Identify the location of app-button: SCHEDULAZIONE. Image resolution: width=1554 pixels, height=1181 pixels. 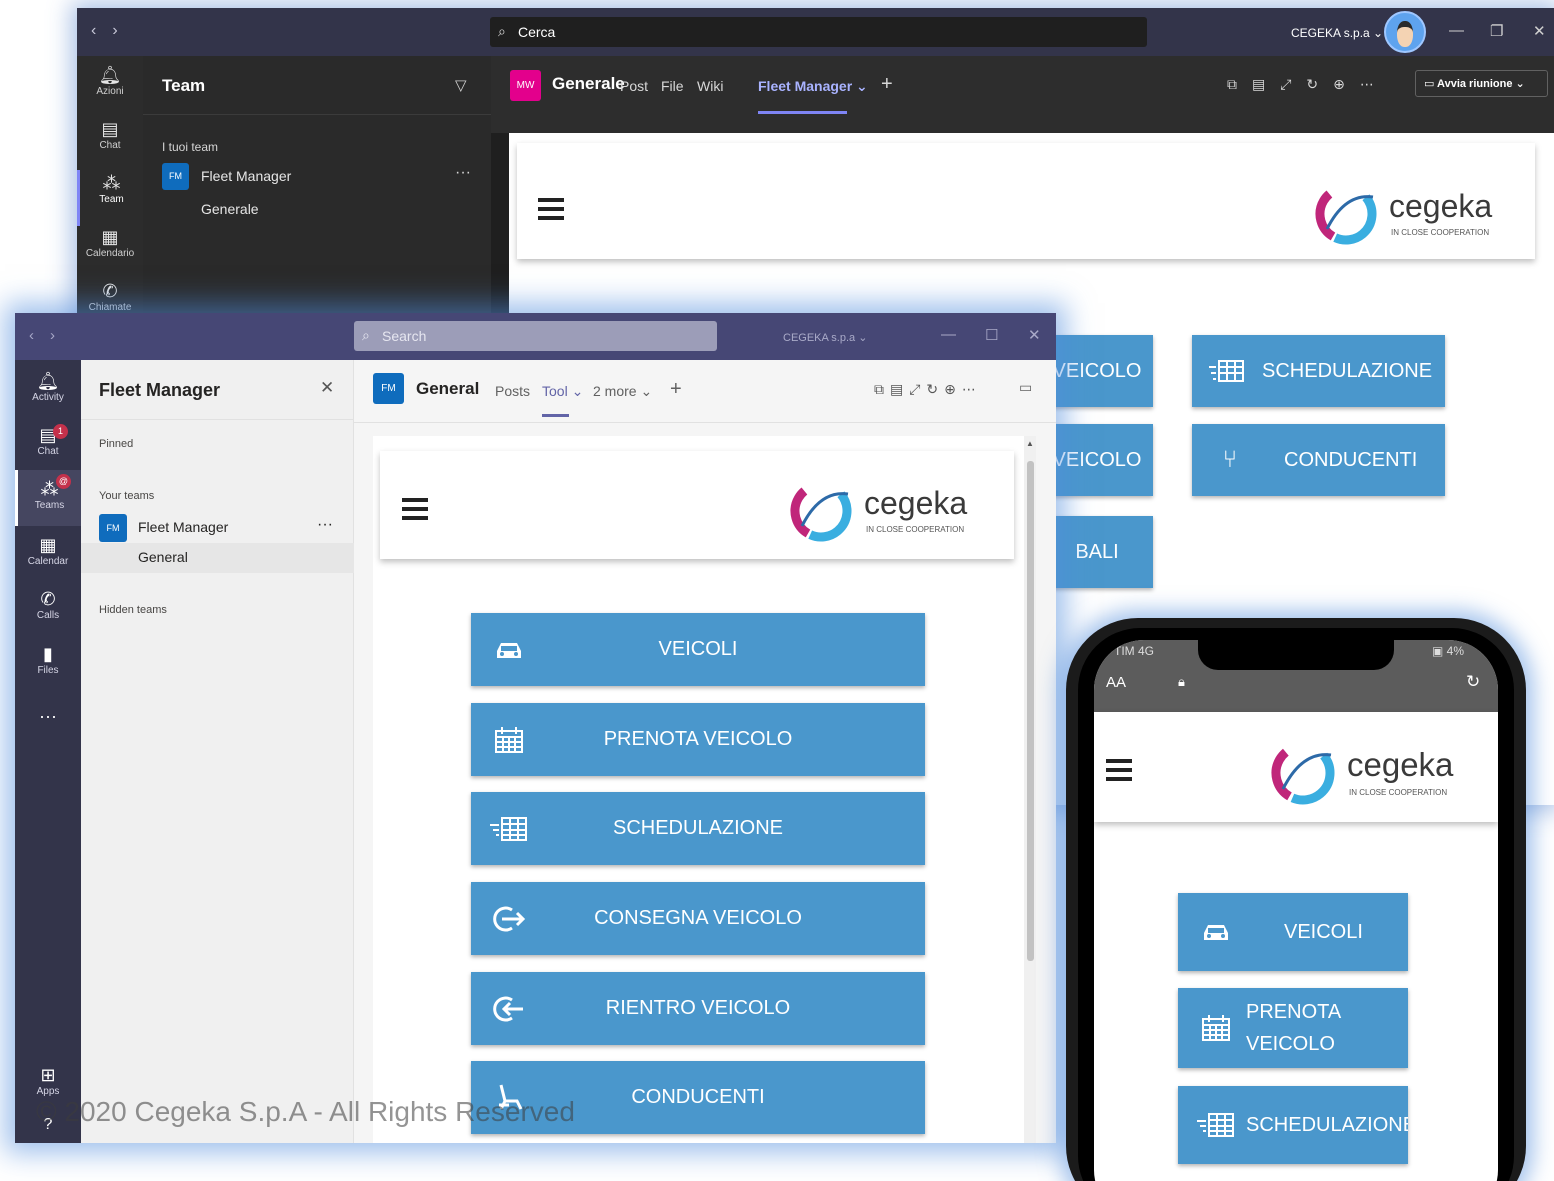
(1318, 371).